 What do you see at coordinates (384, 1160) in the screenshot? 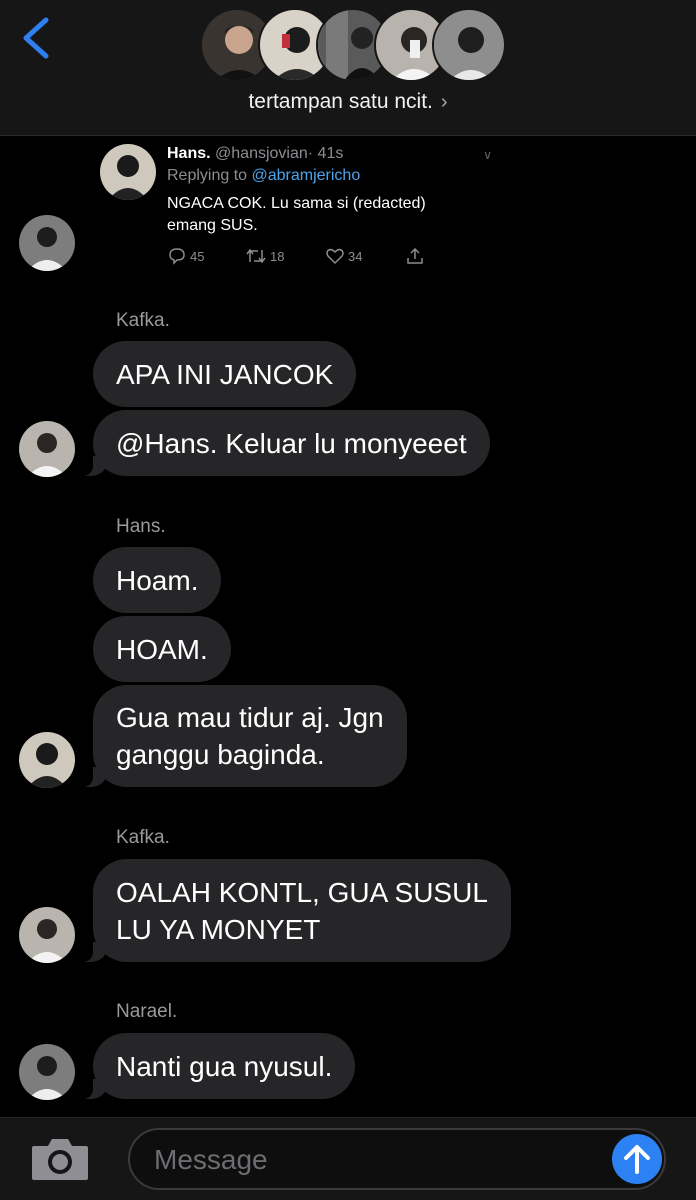
I see `message-input` at bounding box center [384, 1160].